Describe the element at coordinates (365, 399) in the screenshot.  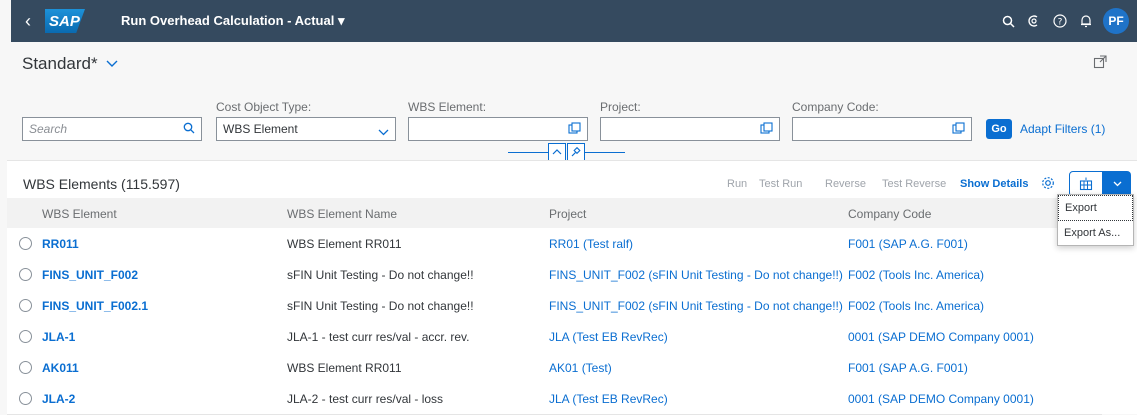
I see `wbs-element-name: JLA-2 - test curr res/val - loss` at that location.